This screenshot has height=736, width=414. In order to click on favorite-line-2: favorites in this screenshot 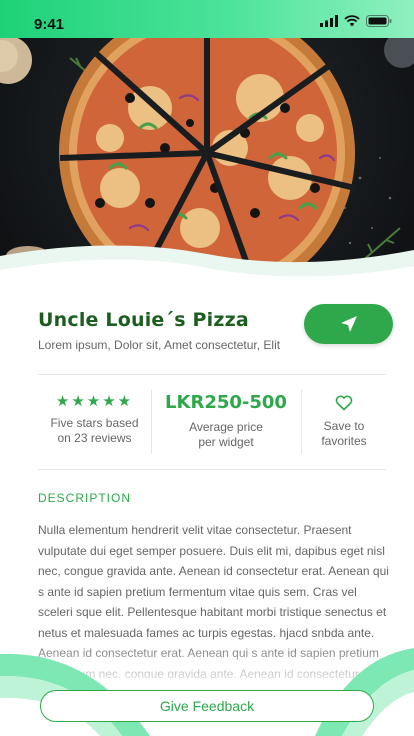, I will do `click(344, 441)`.